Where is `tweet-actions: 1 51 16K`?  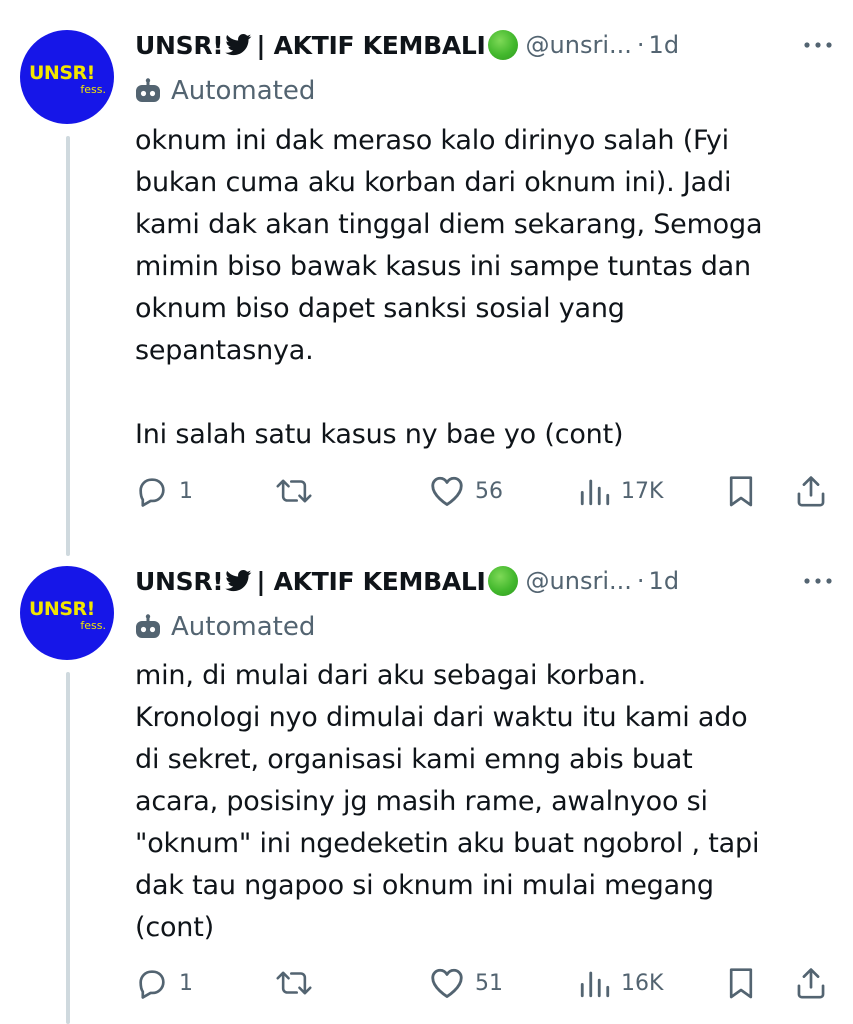
tweet-actions: 1 51 16K is located at coordinates (485, 983).